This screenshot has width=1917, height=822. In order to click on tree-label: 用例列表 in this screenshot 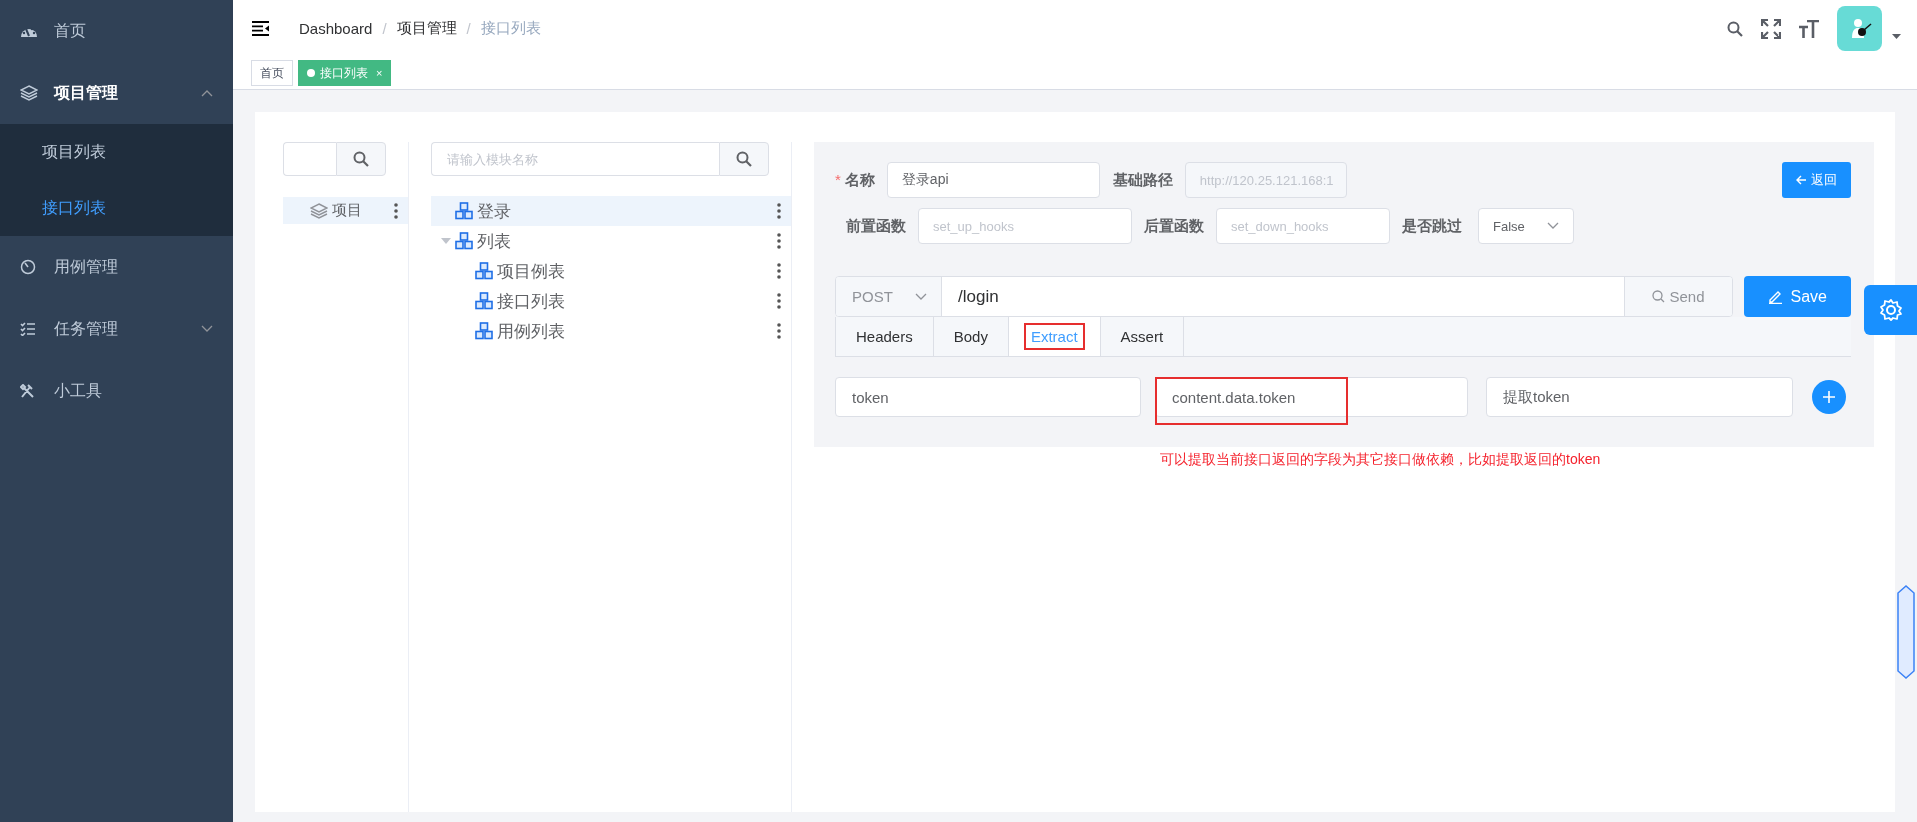, I will do `click(531, 331)`.